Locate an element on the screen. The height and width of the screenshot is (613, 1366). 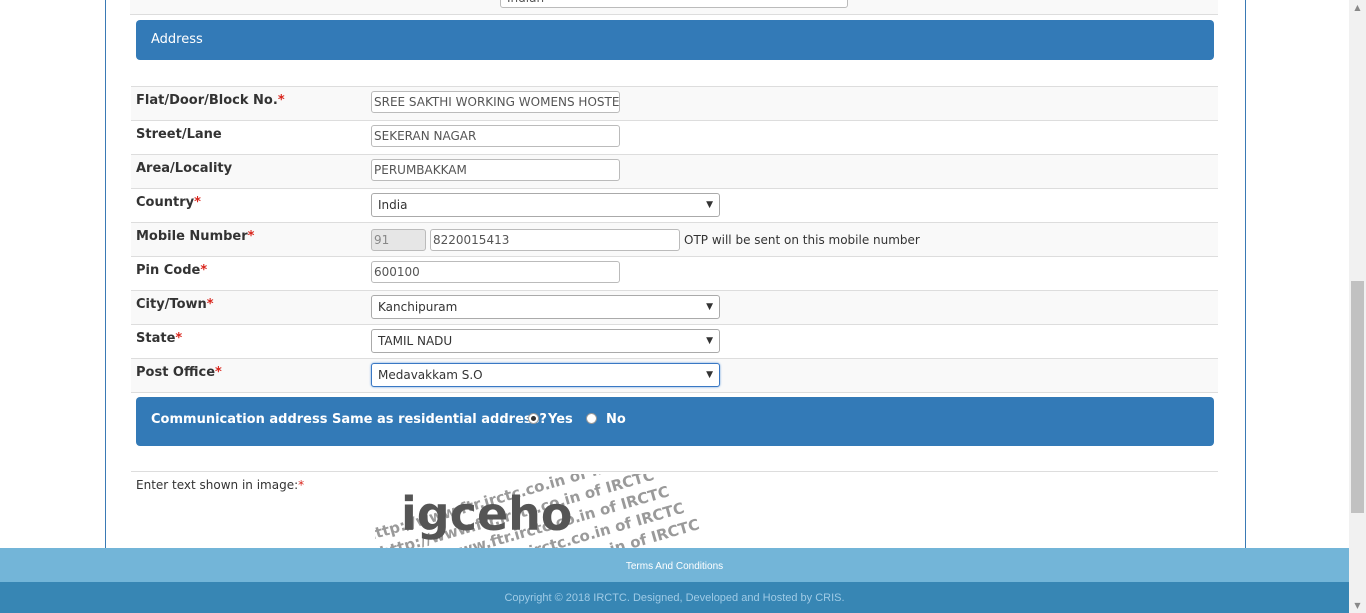
area-label: Area/Locality is located at coordinates (184, 168).